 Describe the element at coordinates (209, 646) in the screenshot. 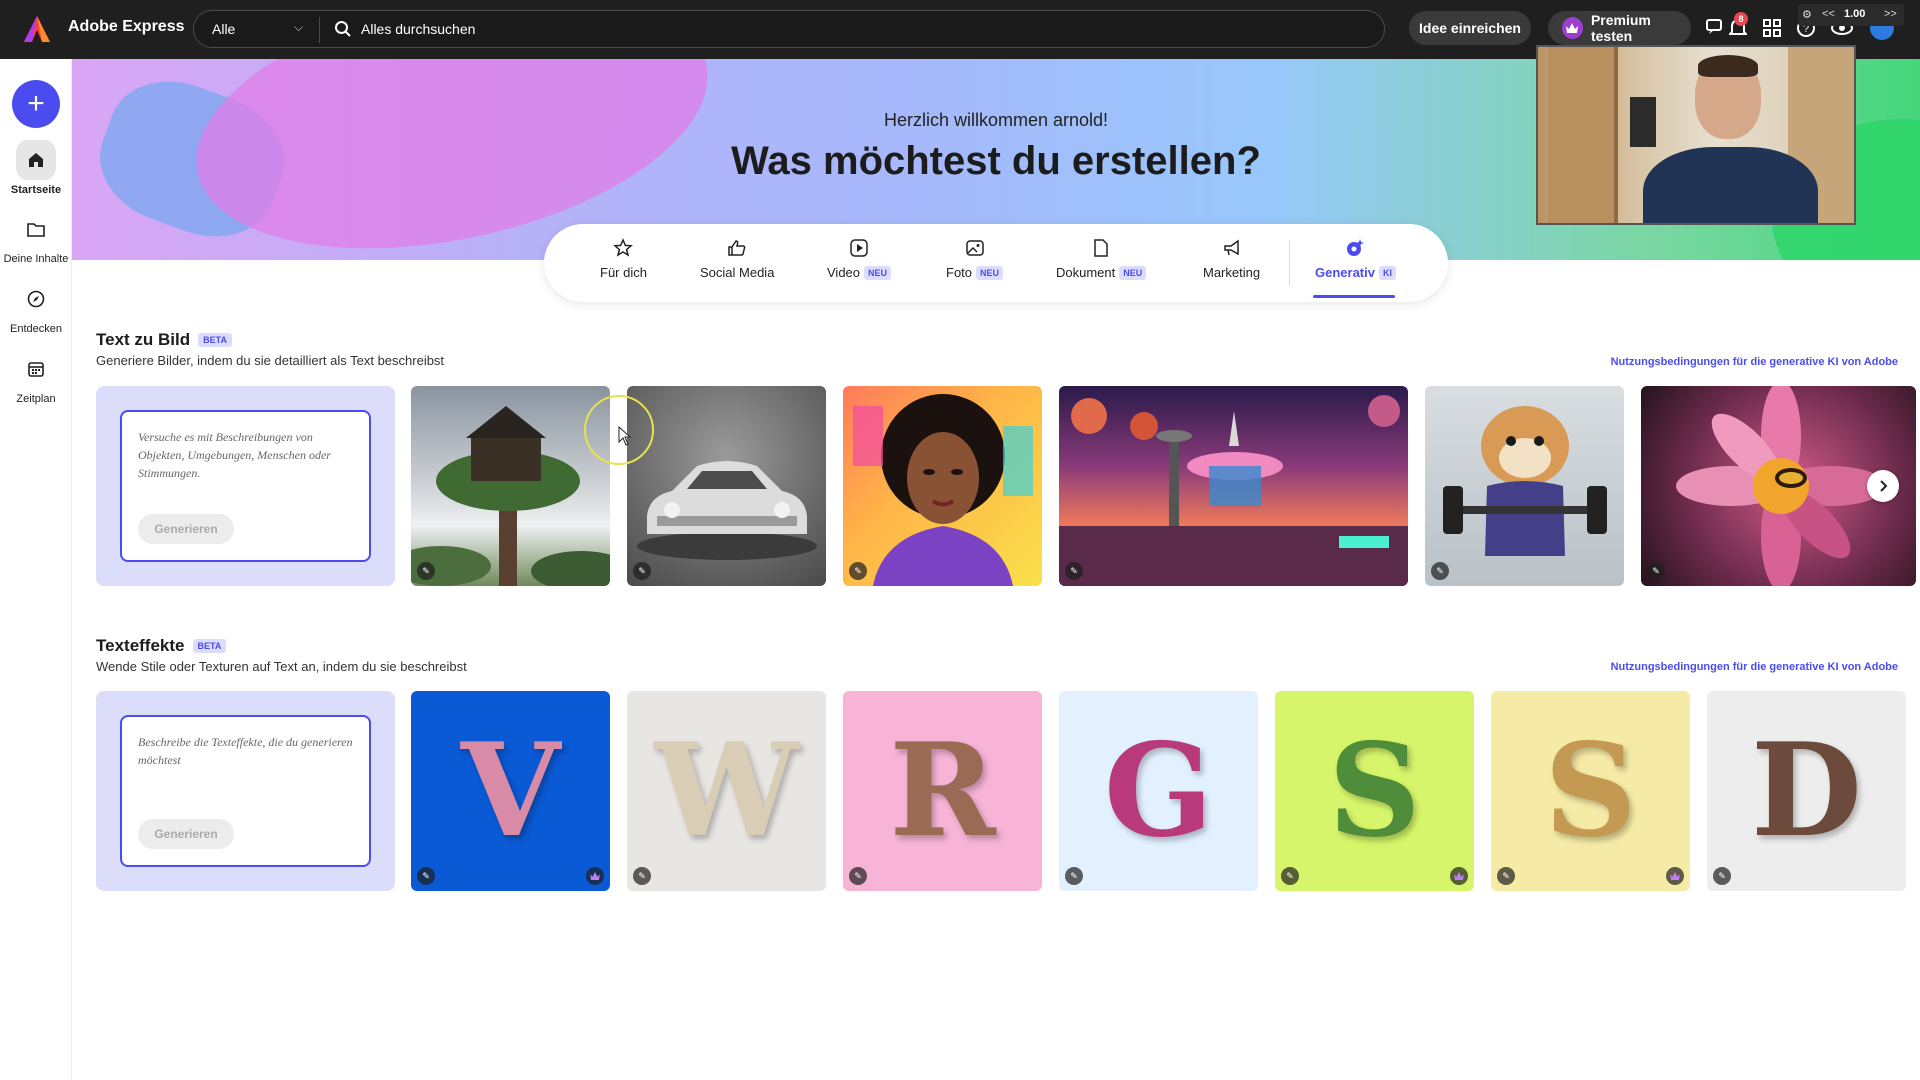

I see `beta-badge: BETA` at that location.